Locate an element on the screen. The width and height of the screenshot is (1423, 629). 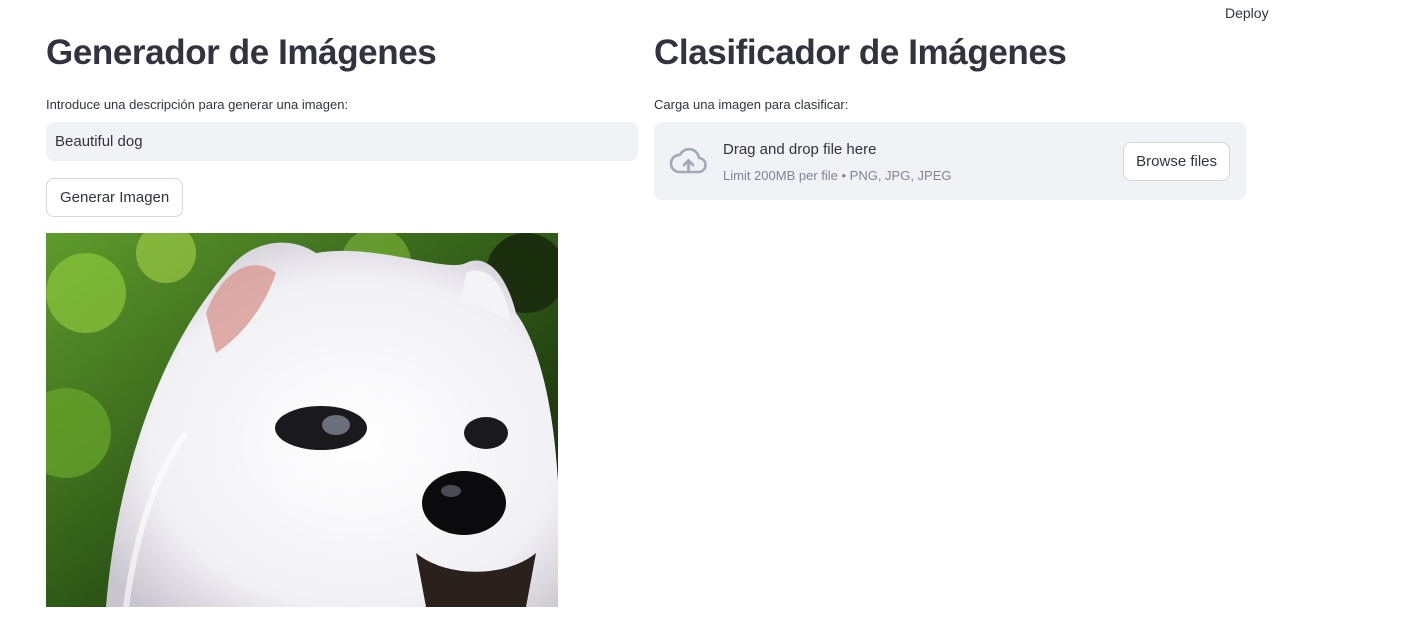
upload-label: Carga una imagen para clasificar: is located at coordinates (751, 104).